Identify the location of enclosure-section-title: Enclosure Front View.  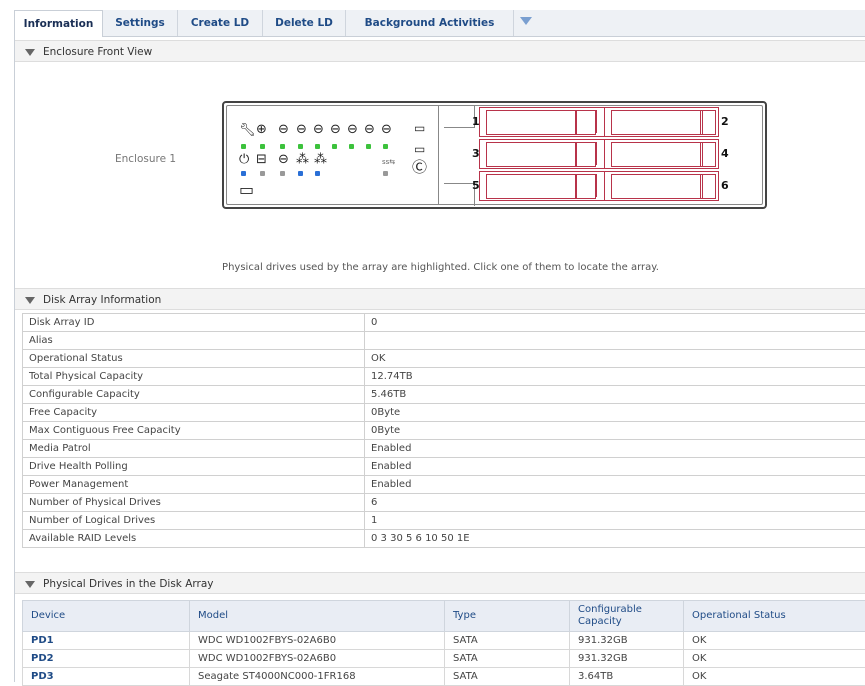
(97, 52).